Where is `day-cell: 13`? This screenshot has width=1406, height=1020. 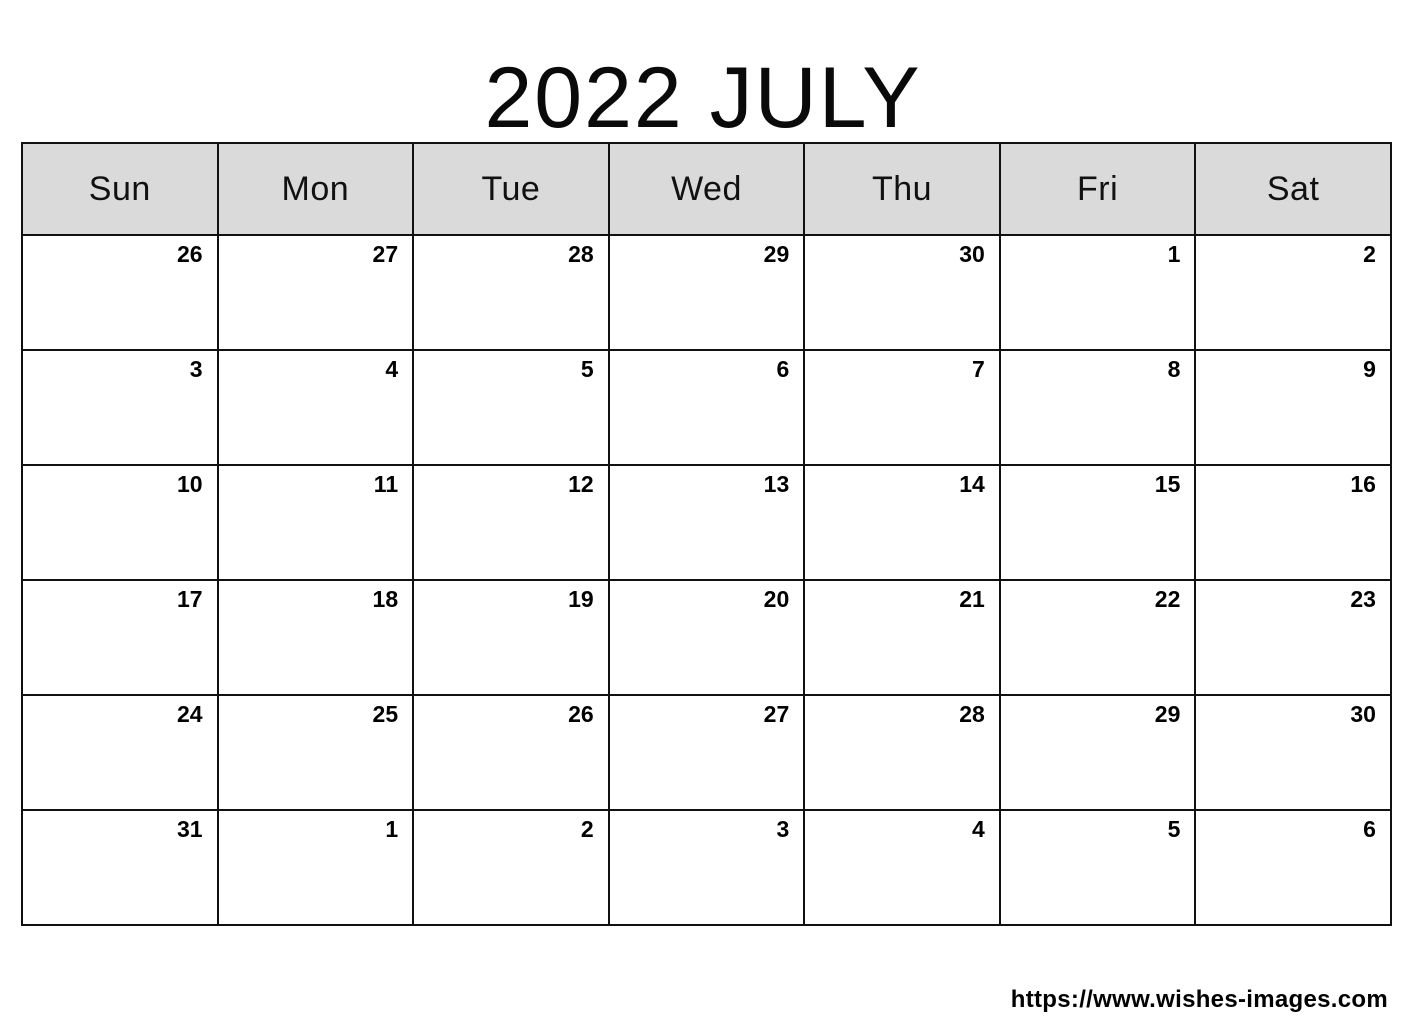 day-cell: 13 is located at coordinates (706, 522).